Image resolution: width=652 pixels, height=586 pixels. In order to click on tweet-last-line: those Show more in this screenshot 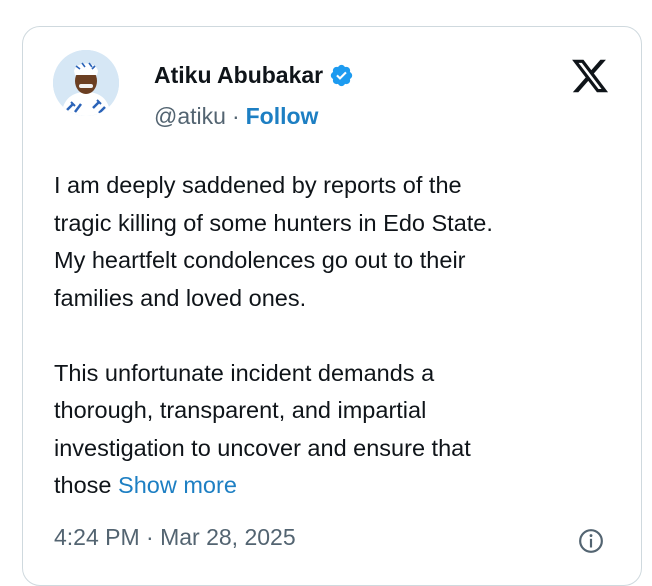, I will do `click(326, 486)`.